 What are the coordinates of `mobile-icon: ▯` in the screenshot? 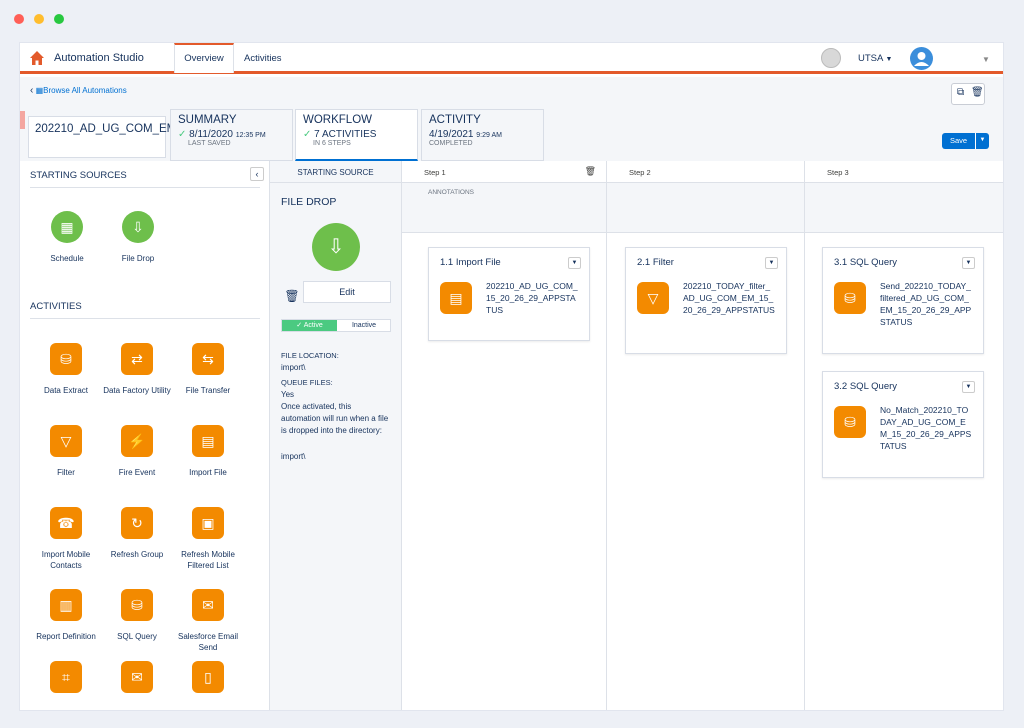 It's located at (208, 677).